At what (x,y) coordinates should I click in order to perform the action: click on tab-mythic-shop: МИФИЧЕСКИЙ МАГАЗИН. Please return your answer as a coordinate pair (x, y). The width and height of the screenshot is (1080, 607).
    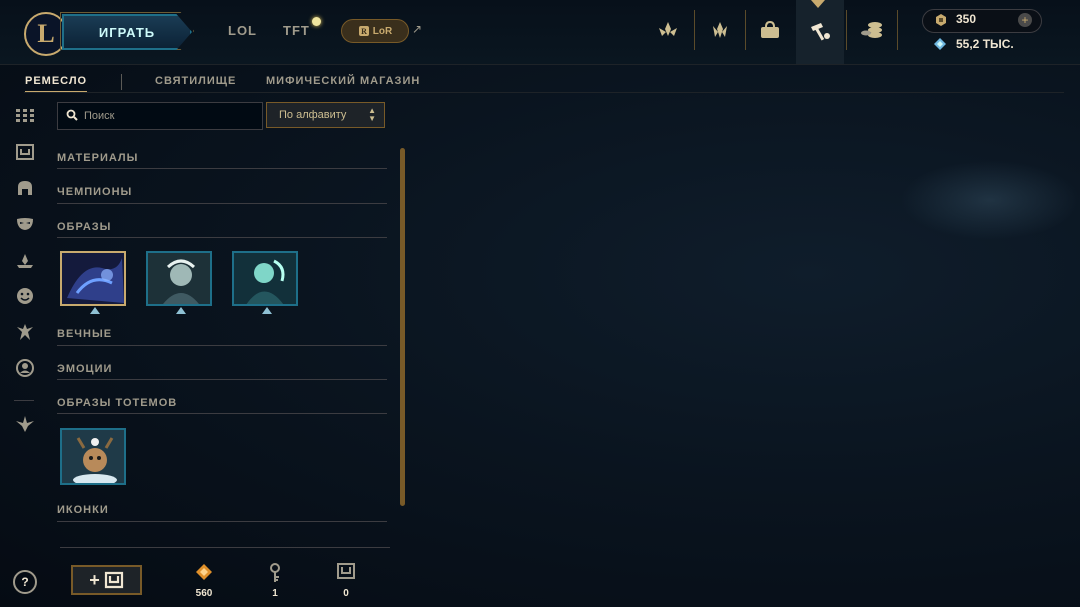
    Looking at the image, I should click on (343, 81).